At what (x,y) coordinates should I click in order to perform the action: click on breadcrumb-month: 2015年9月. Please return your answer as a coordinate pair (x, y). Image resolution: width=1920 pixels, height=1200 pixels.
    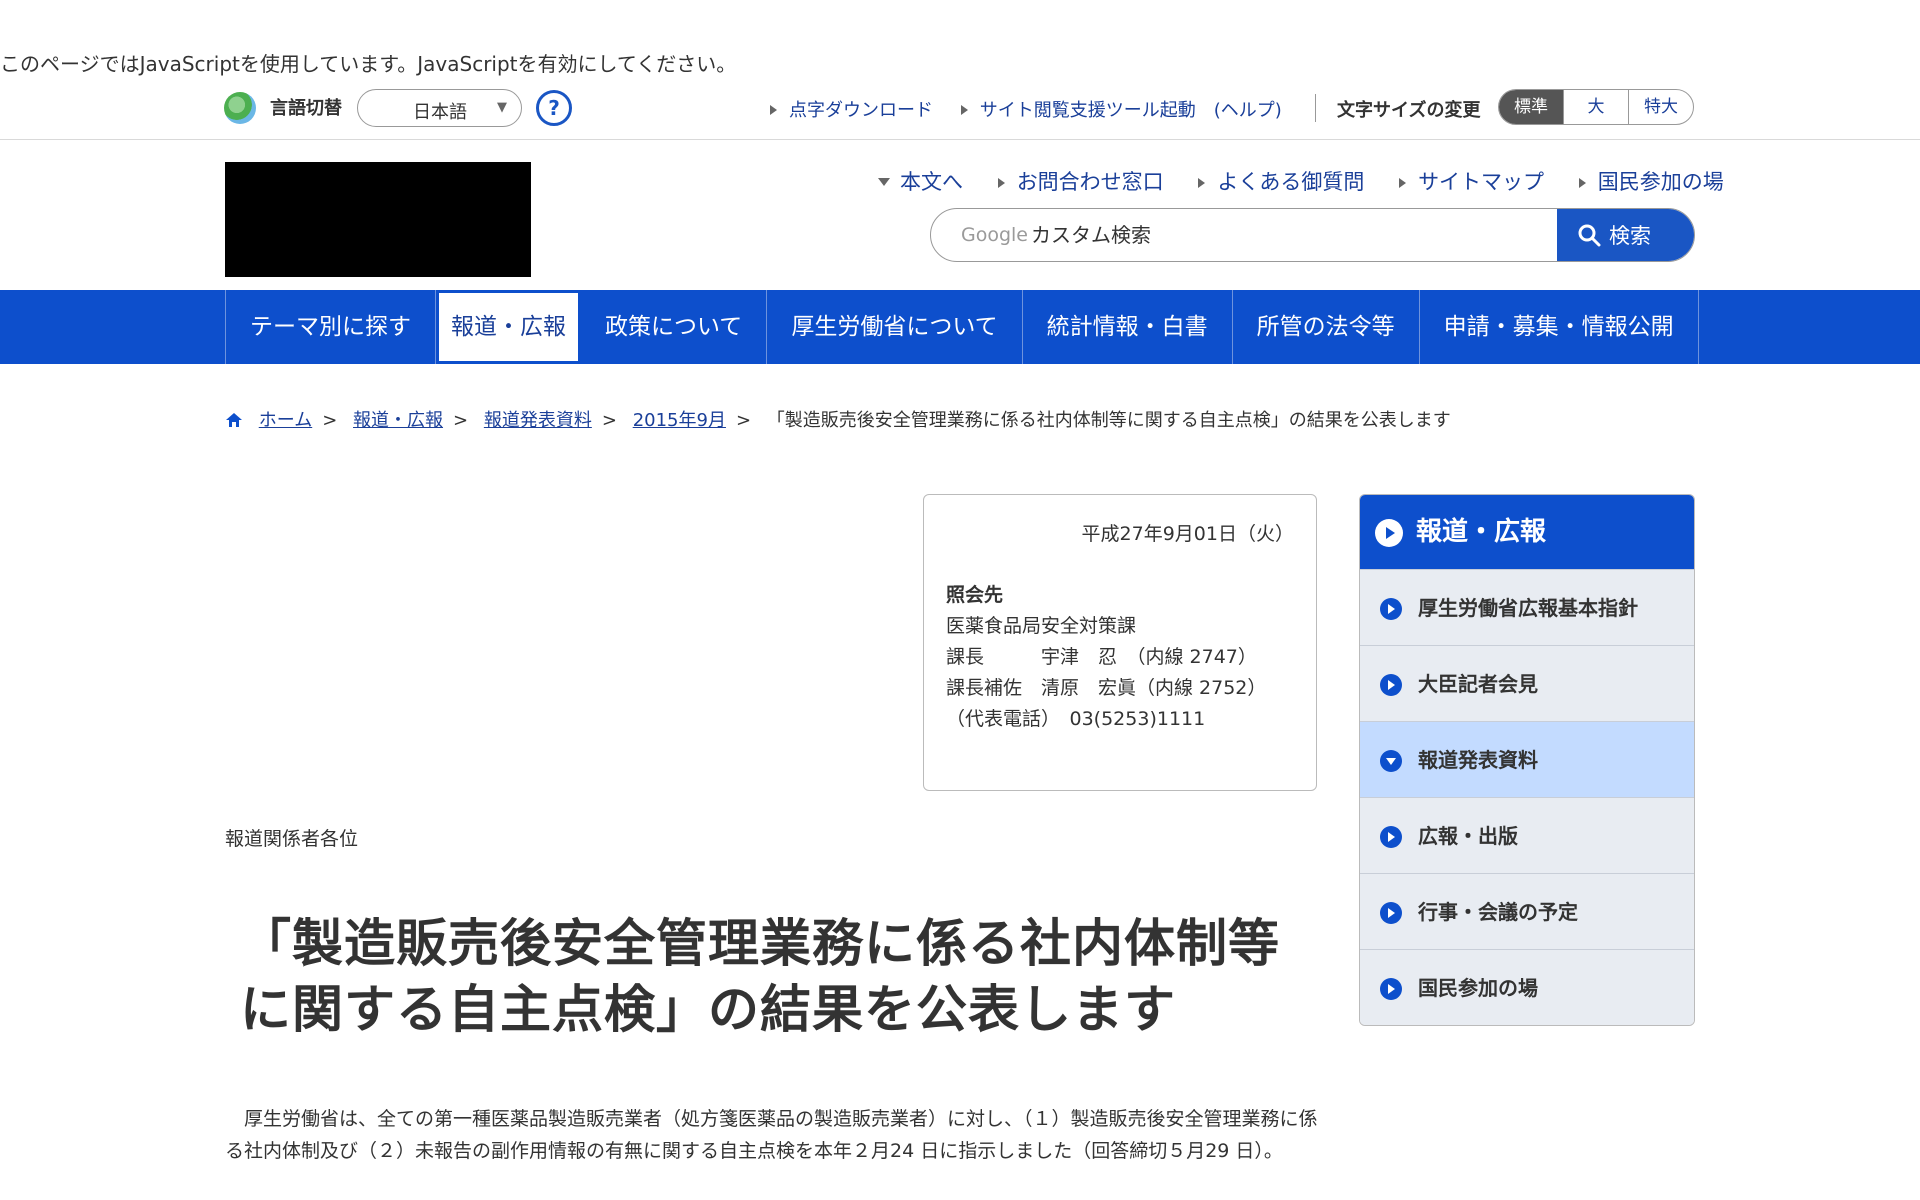
    Looking at the image, I should click on (679, 420).